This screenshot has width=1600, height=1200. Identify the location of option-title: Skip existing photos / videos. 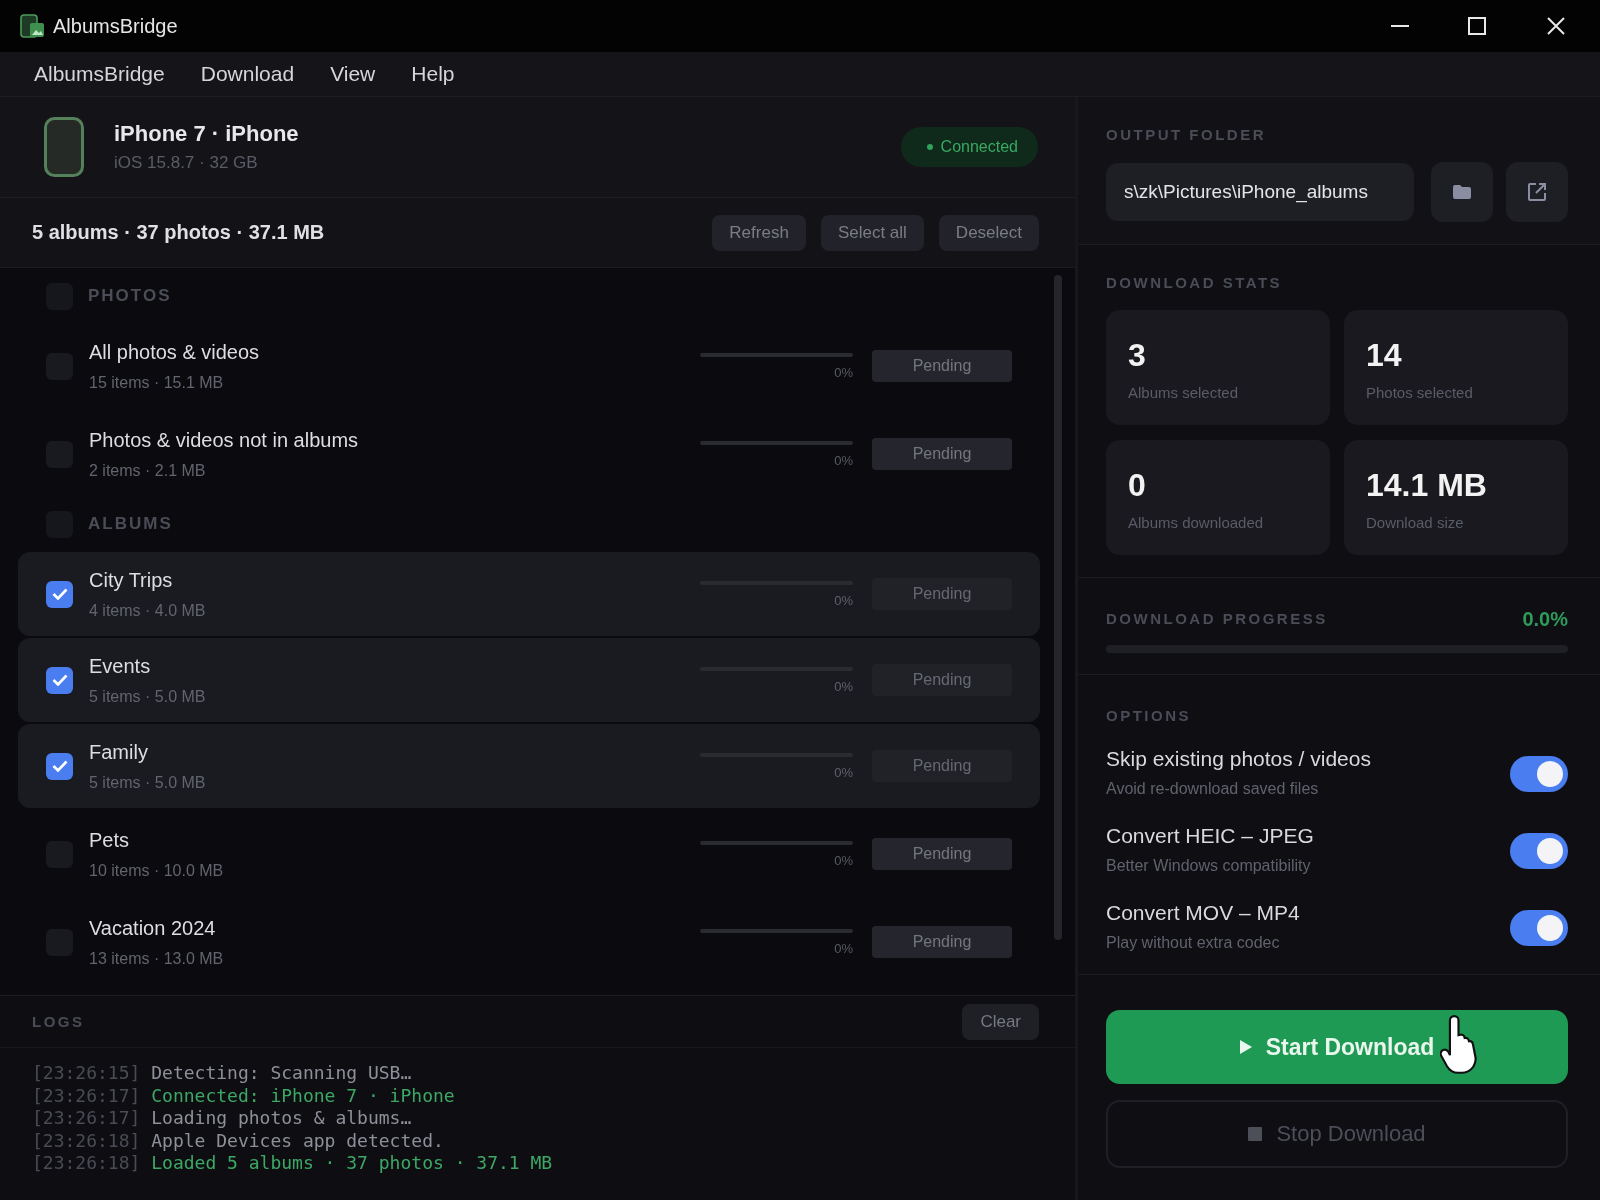
(1238, 759).